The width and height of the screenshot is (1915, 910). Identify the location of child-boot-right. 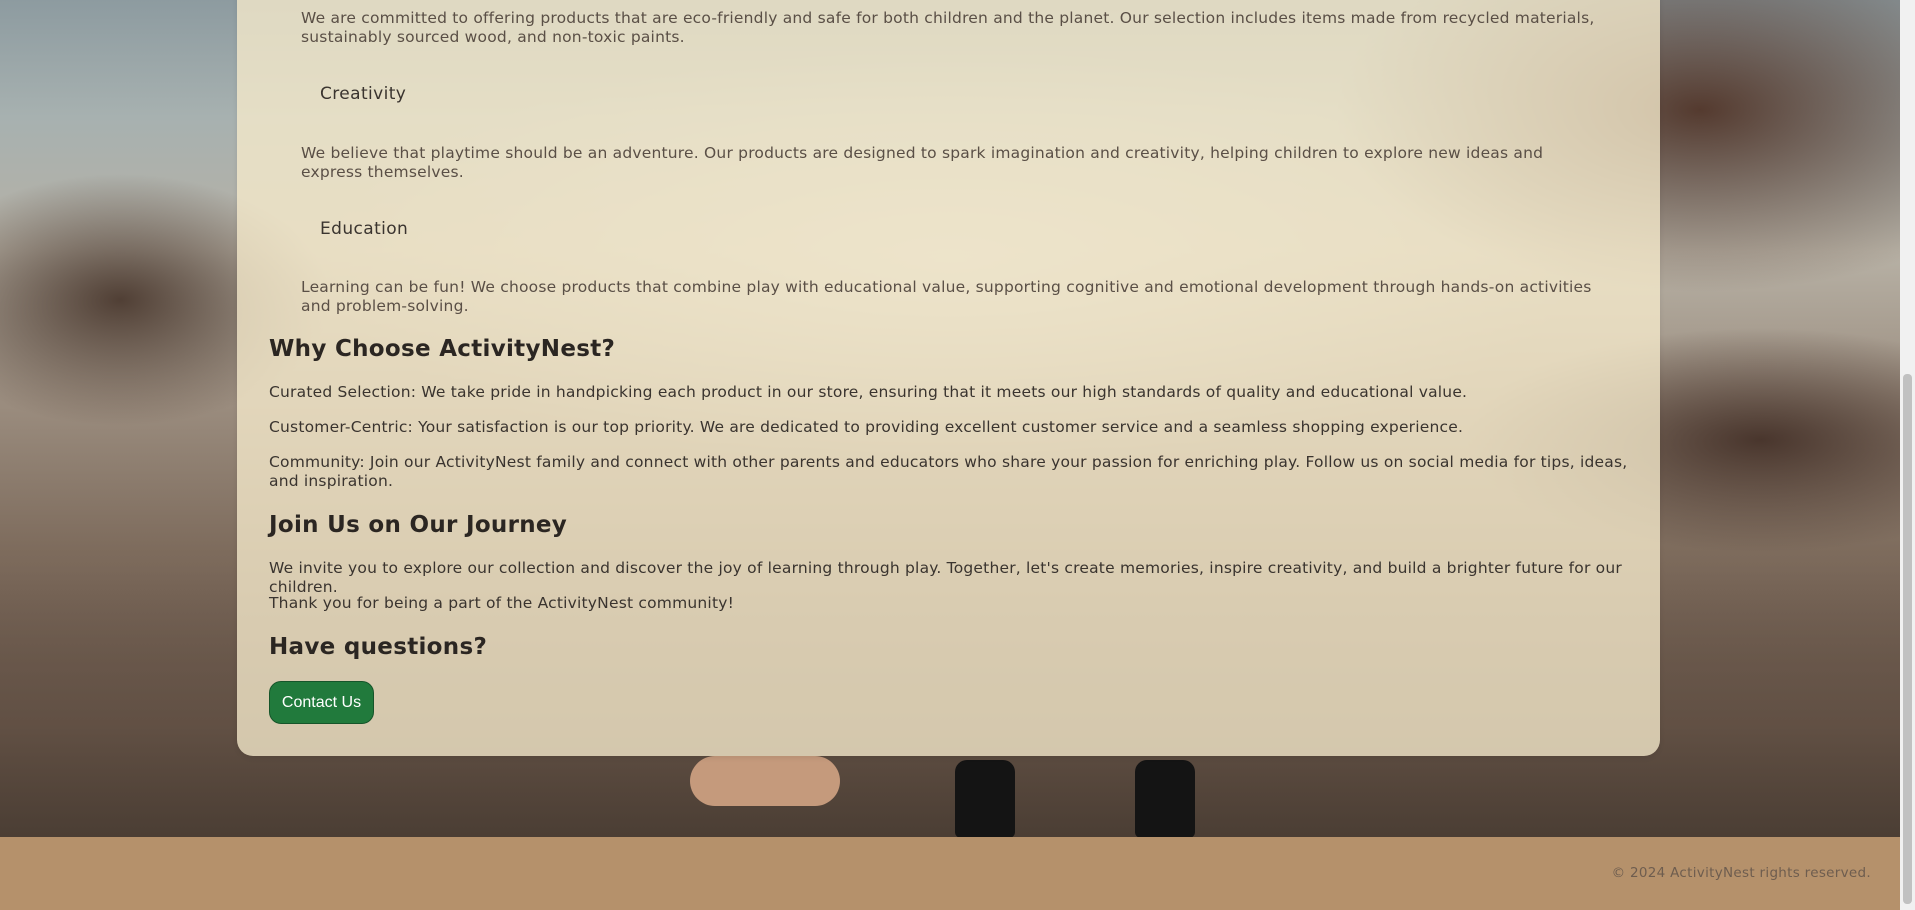
(1165, 798).